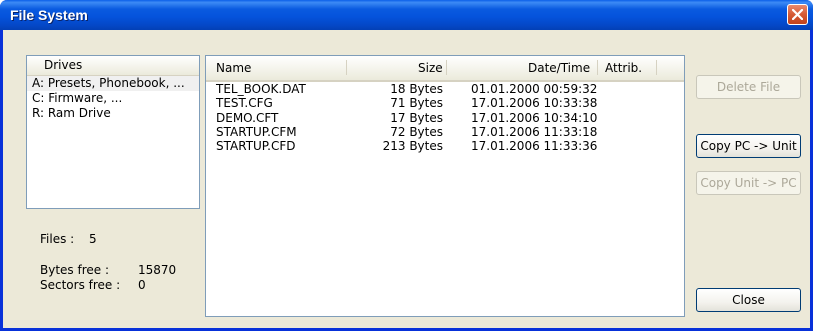  I want to click on file-size: 71 Bytes, so click(416, 103).